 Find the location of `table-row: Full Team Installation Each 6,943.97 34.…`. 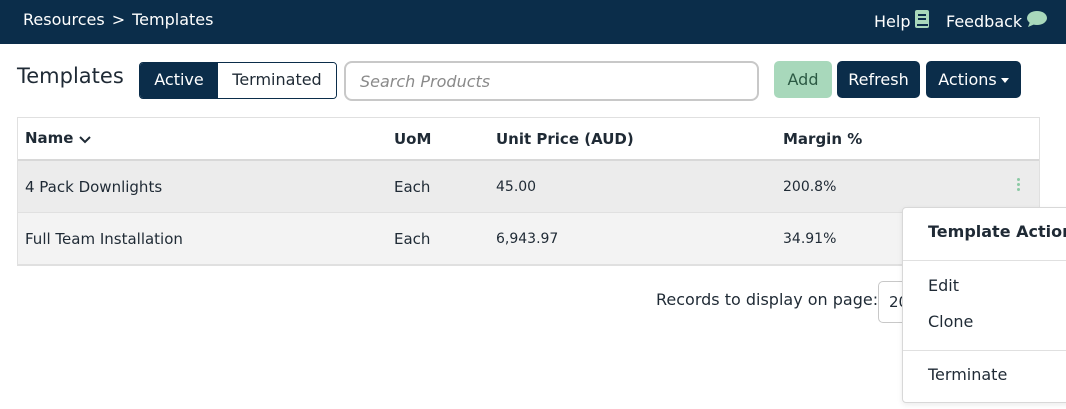

table-row: Full Team Installation Each 6,943.97 34.… is located at coordinates (528, 239).